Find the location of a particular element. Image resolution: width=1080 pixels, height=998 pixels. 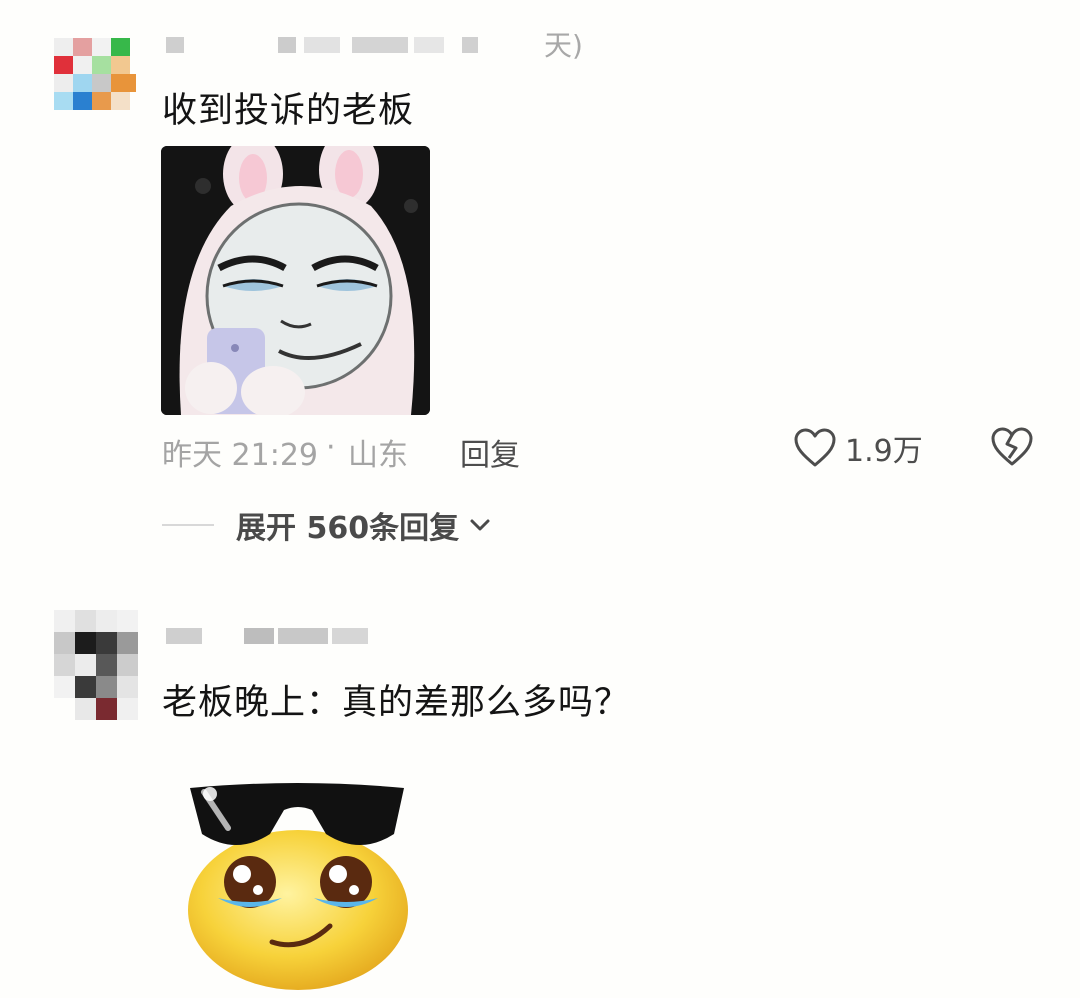

expand-replies: 展开 560条回复 is located at coordinates (326, 525).